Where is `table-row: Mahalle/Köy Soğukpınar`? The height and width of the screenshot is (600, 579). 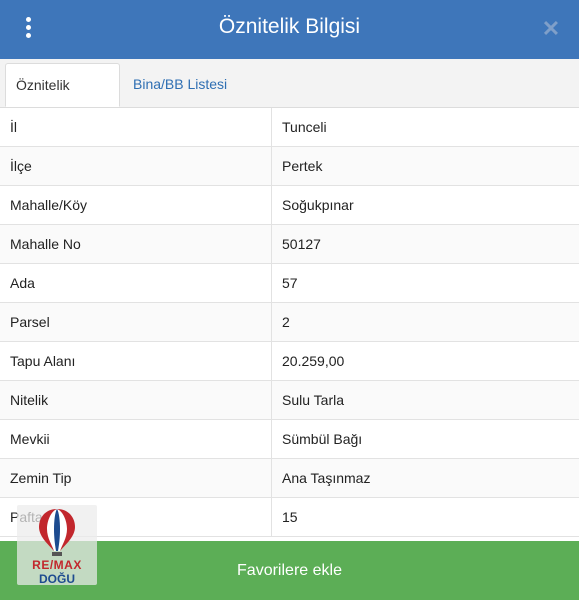
table-row: Mahalle/Köy Soğukpınar is located at coordinates (289, 205).